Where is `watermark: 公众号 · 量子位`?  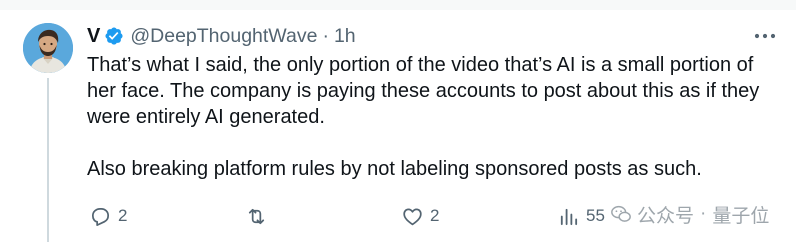 watermark: 公众号 · 量子位 is located at coordinates (689, 214).